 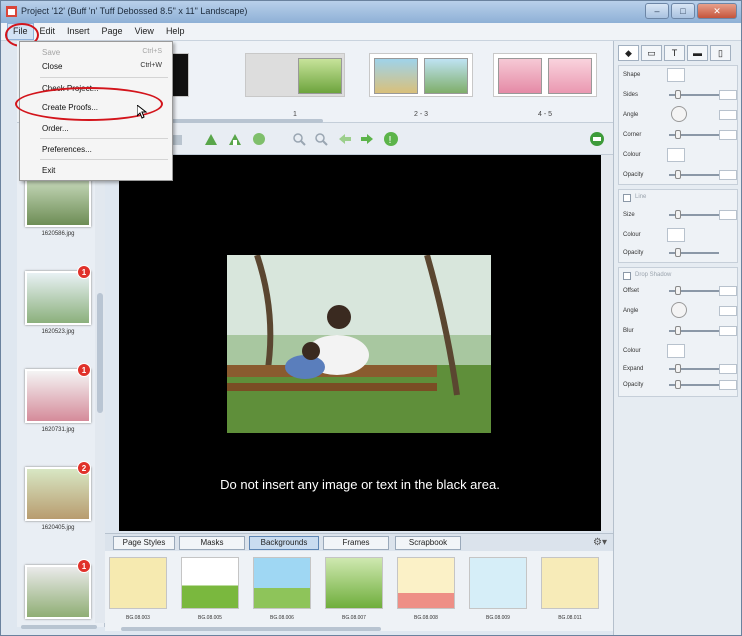 I want to click on line-opacity-slider, so click(x=694, y=252).